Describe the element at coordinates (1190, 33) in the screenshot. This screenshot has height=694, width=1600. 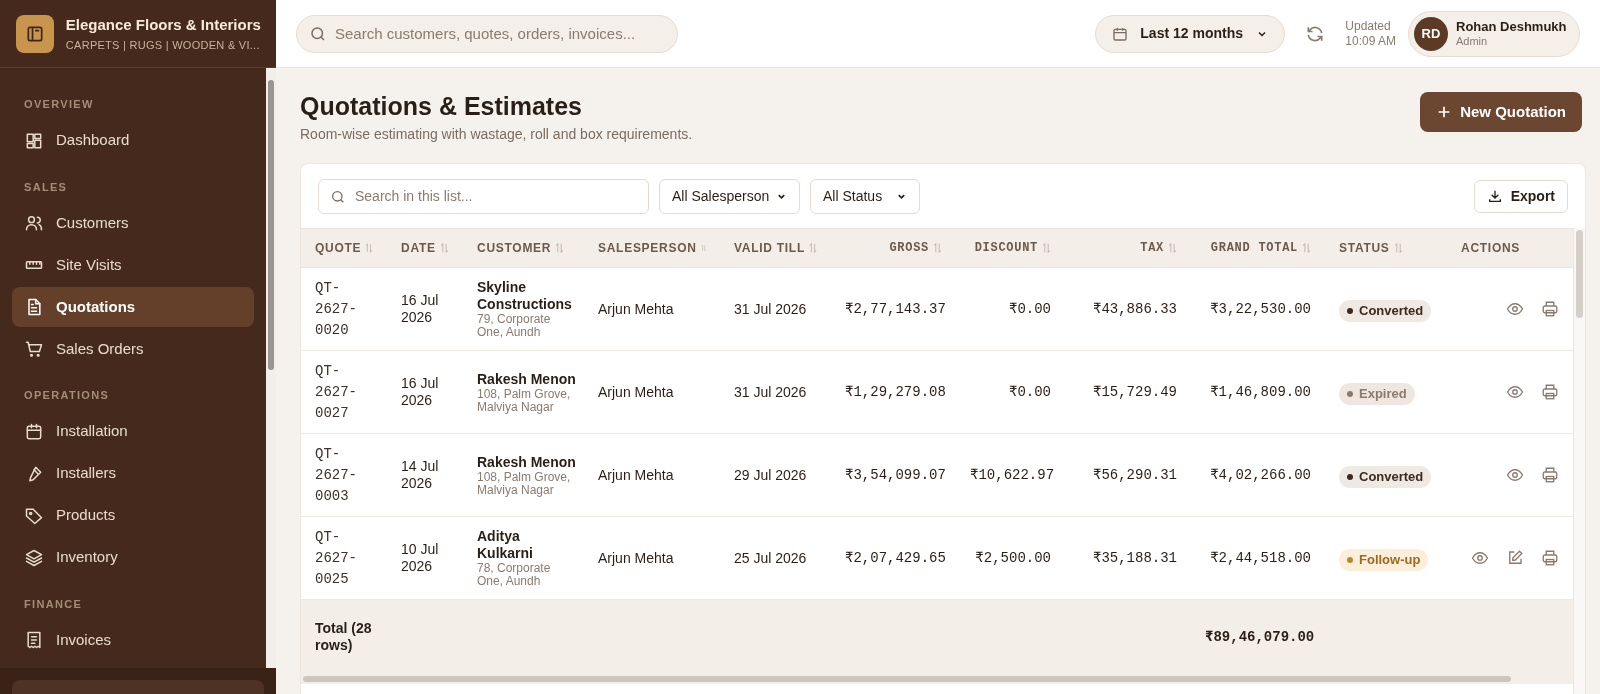
I see `period-dropdown: Last 12 months` at that location.